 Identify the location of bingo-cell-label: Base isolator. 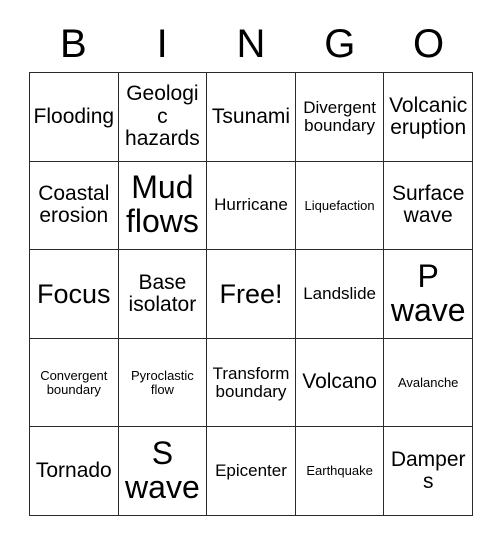
(162, 293).